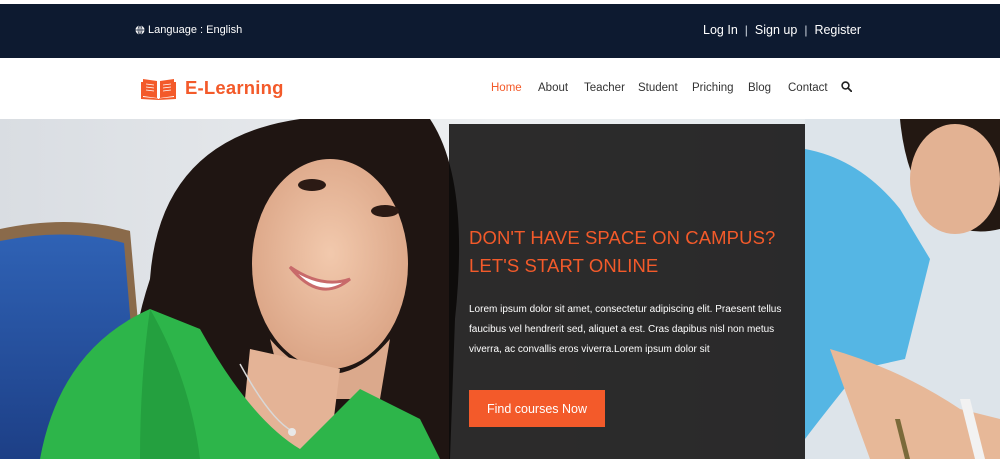 This screenshot has height=459, width=1000. Describe the element at coordinates (604, 88) in the screenshot. I see `nav-teacher: Teacher` at that location.